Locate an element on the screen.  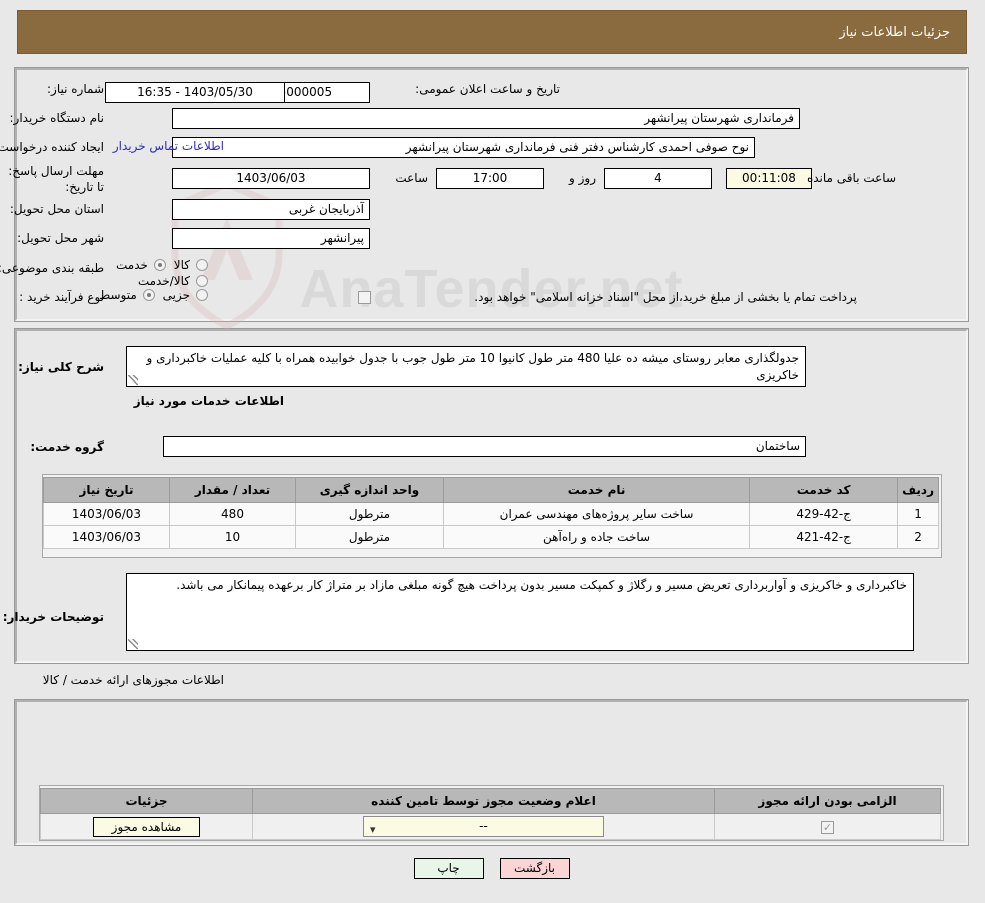
province-label: استان محل تحویل: is located at coordinates (57, 209).